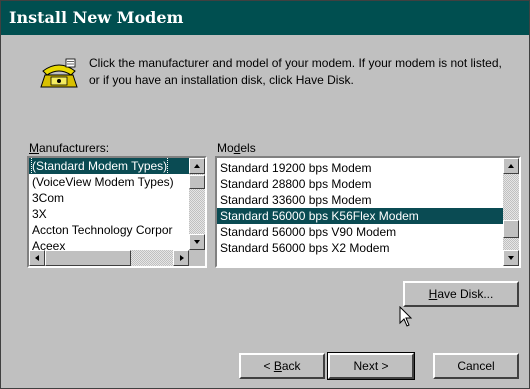 This screenshot has width=530, height=389. I want to click on model-item-label: Standard 28800 bps Modem, so click(296, 184).